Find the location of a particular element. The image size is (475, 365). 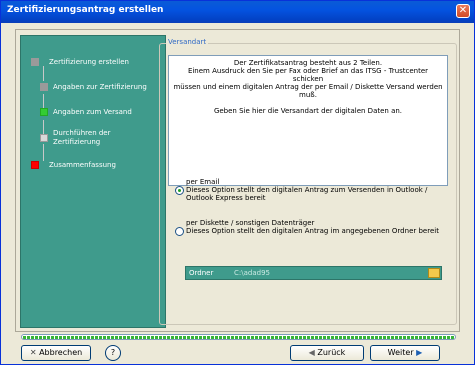

next-label: Weiter is located at coordinates (400, 352).